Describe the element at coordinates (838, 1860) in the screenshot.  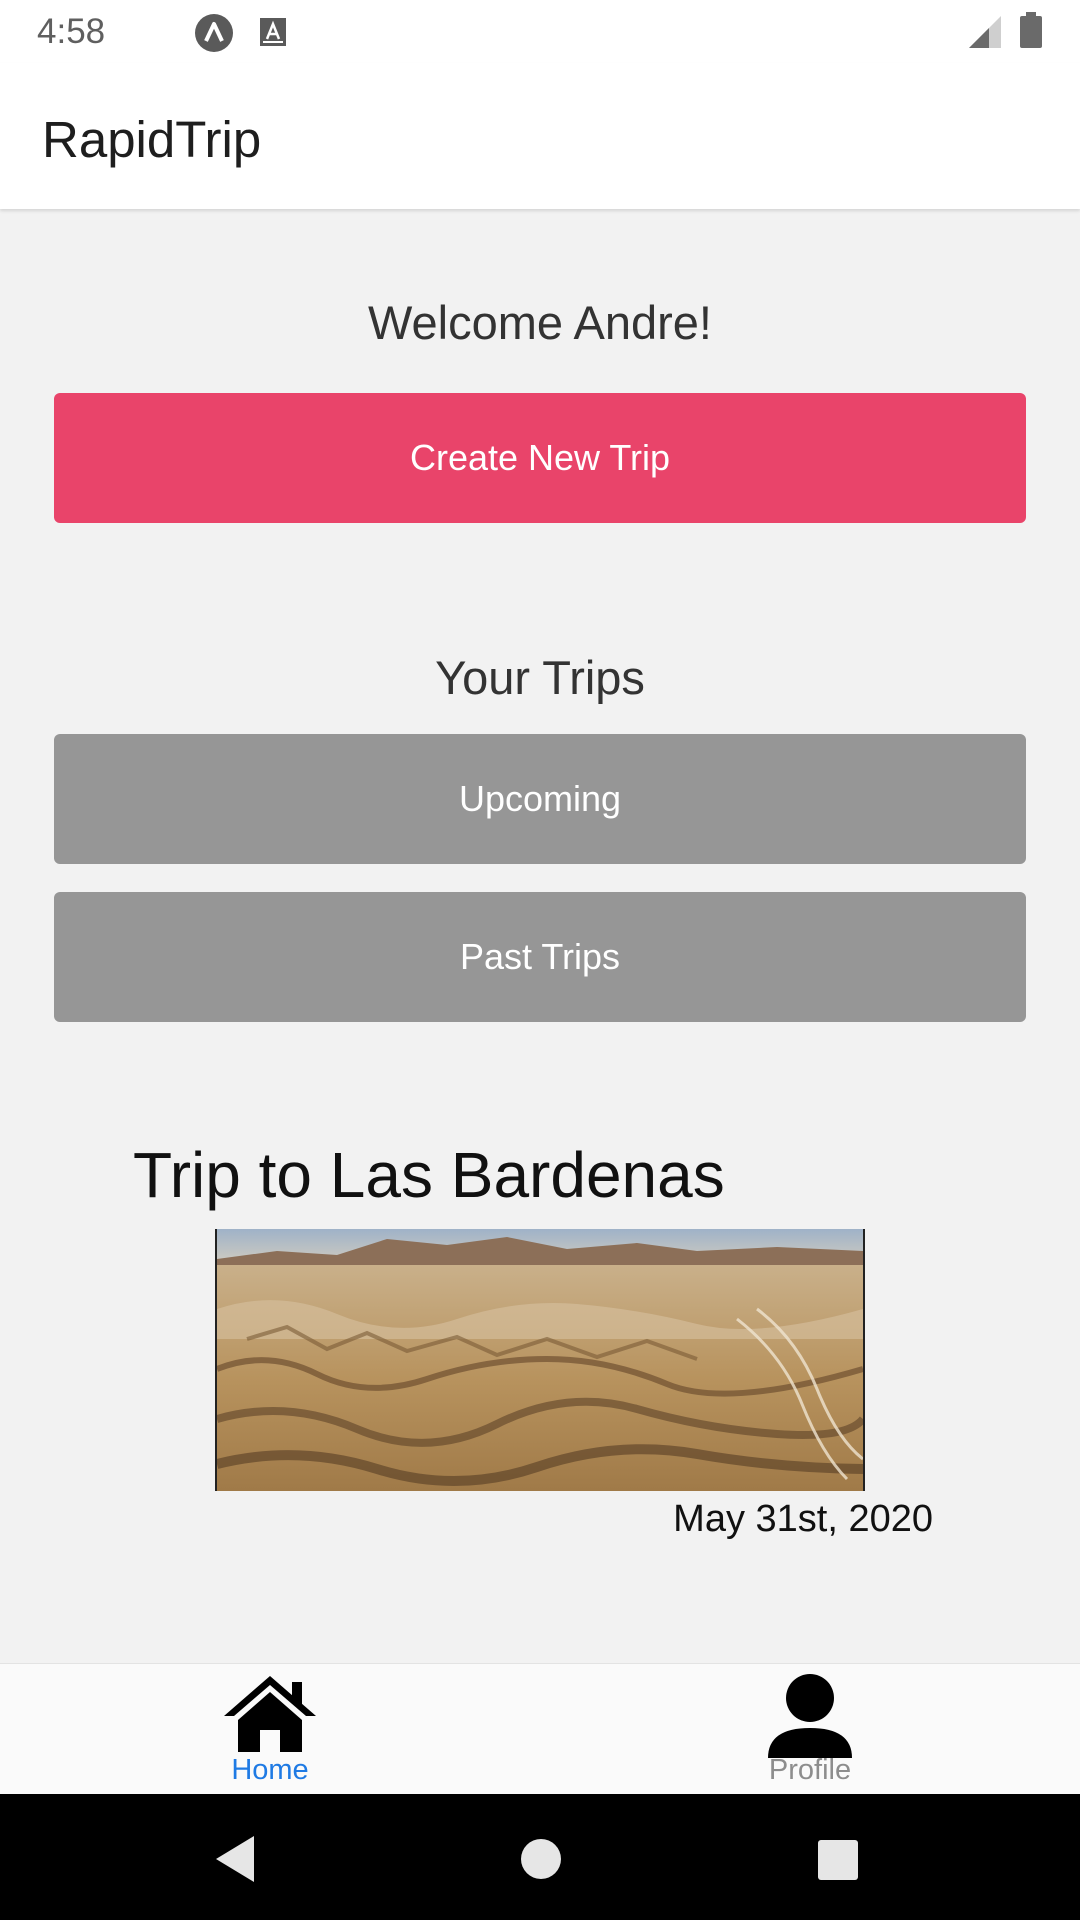
I see `recents-icon` at that location.